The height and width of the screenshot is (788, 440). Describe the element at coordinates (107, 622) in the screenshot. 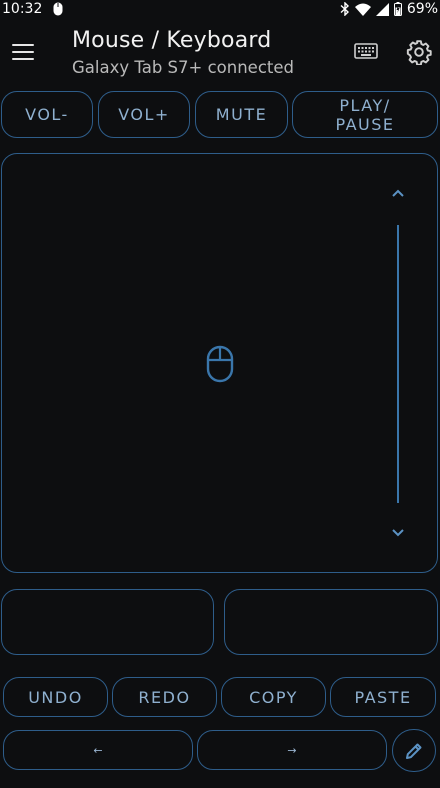

I see `left-click-button` at that location.